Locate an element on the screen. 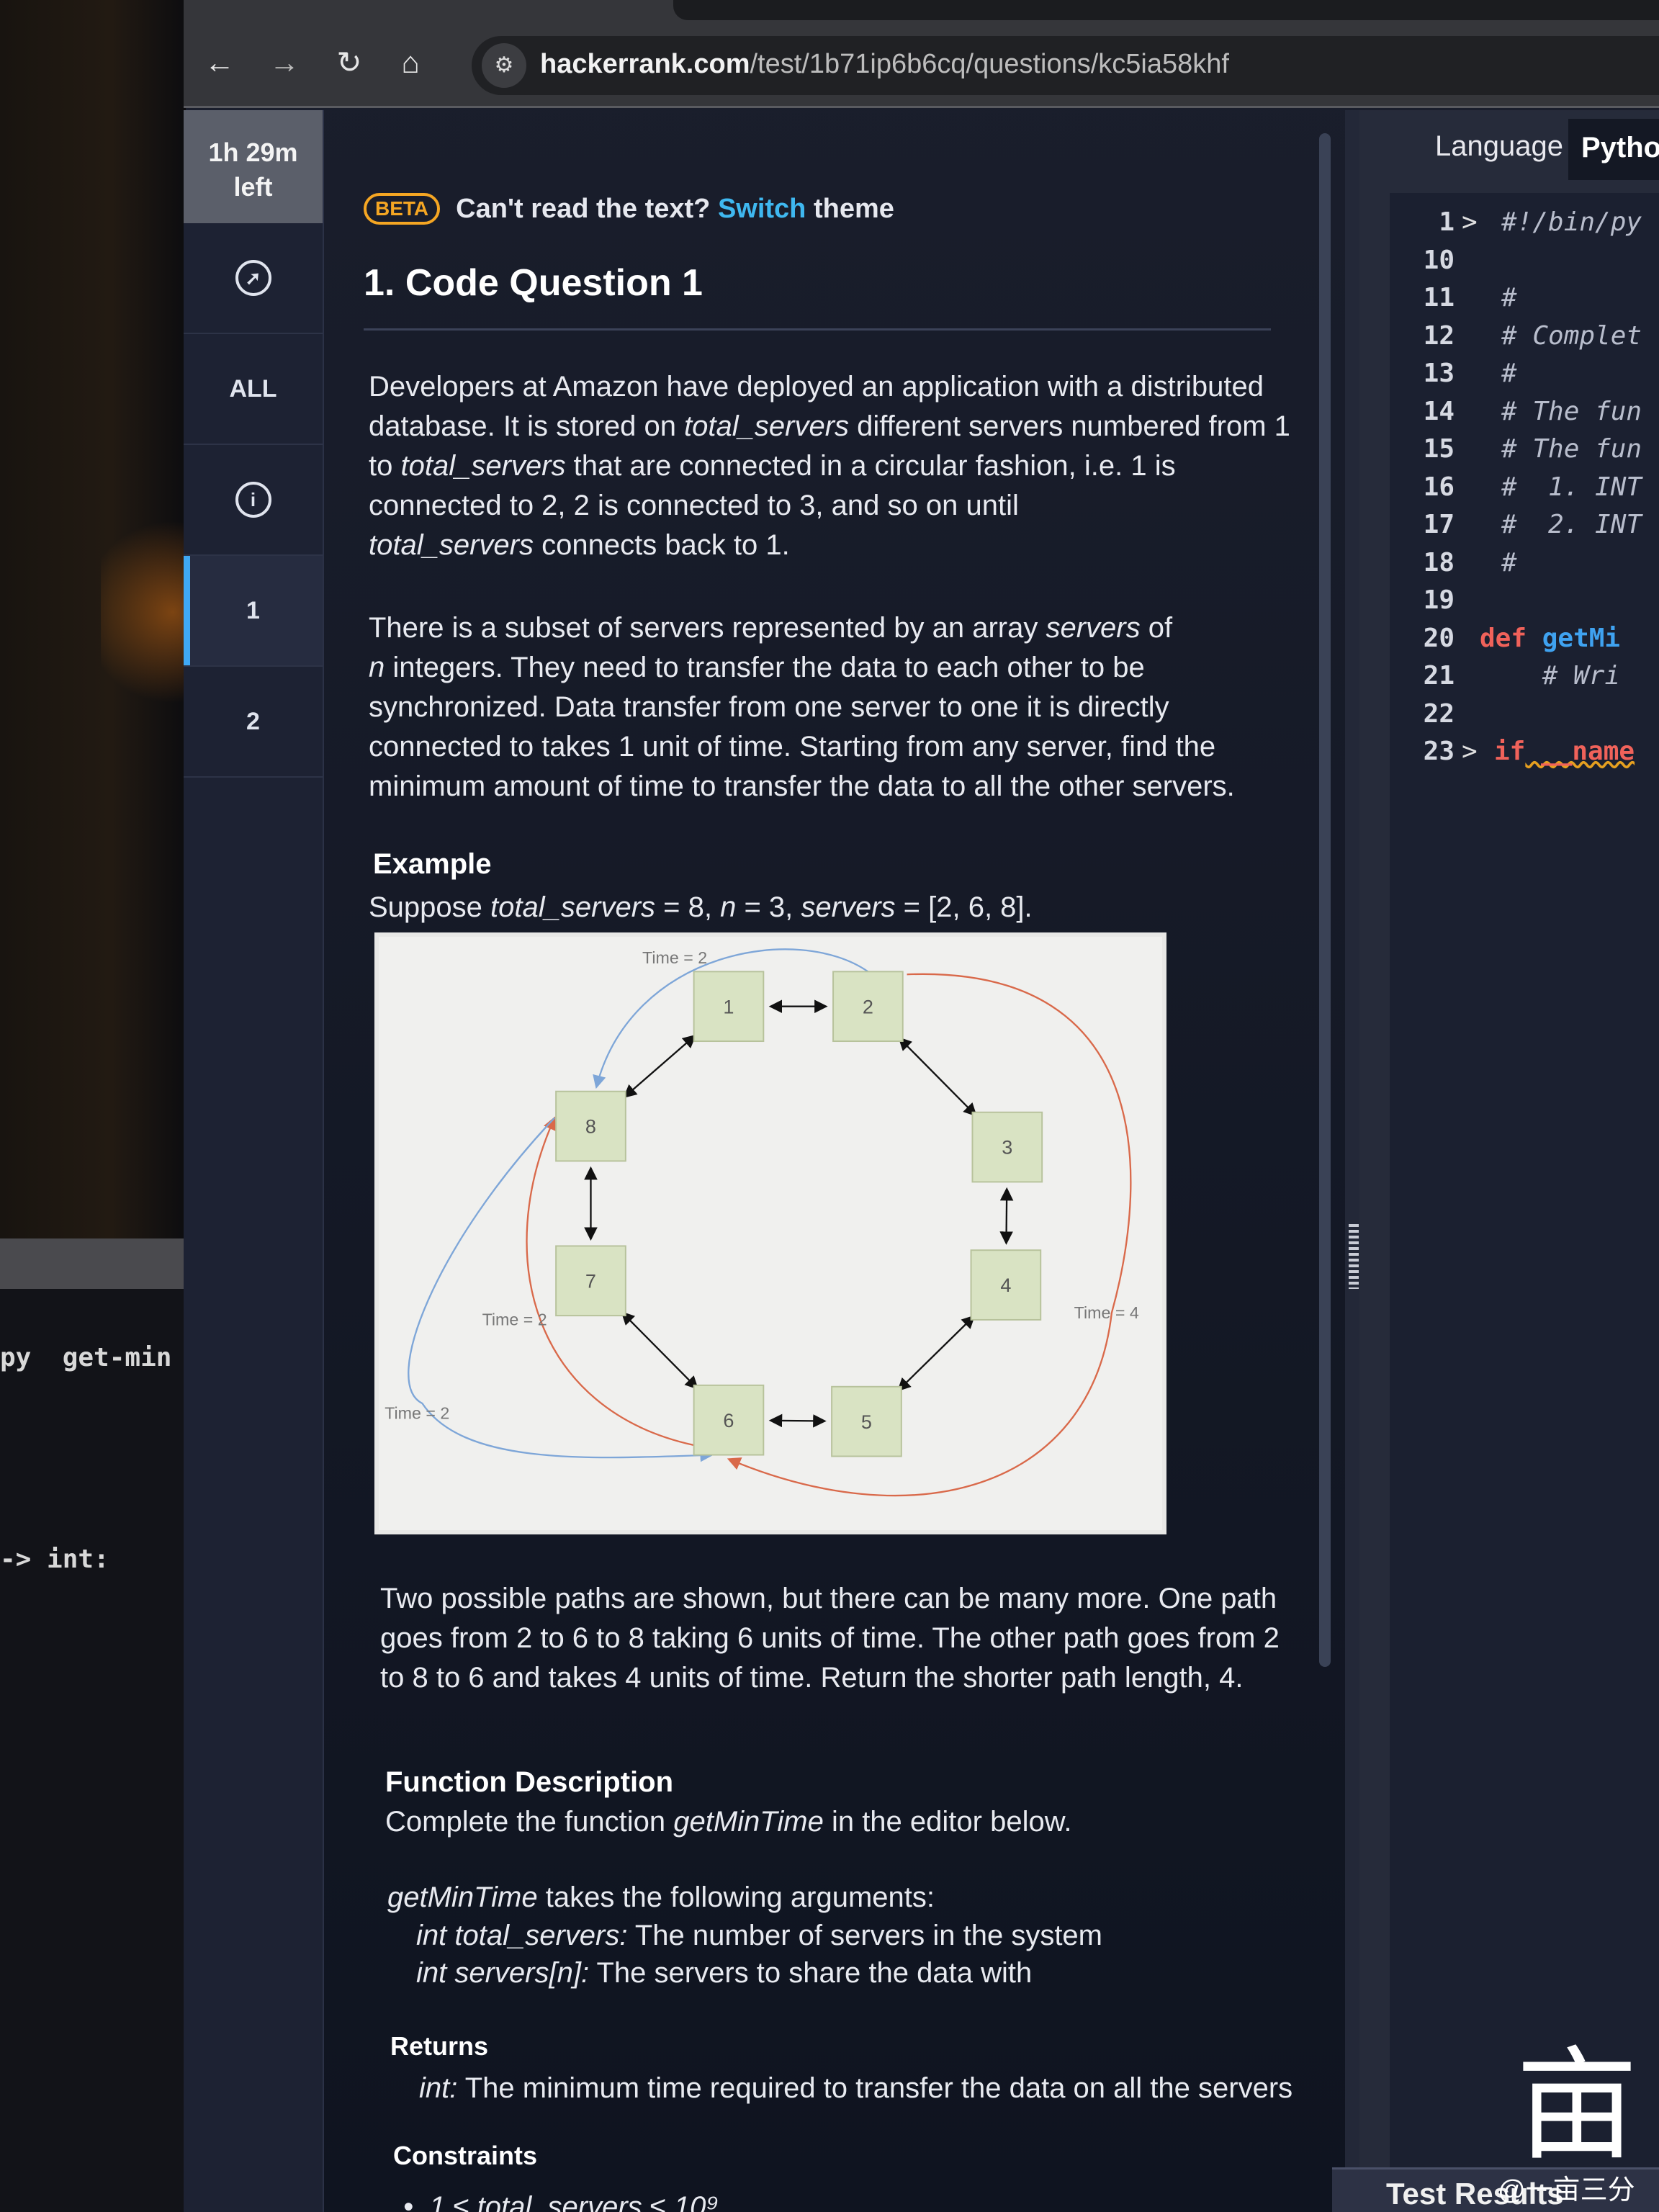 The width and height of the screenshot is (1659, 2212). line-number: 21 is located at coordinates (1439, 676).